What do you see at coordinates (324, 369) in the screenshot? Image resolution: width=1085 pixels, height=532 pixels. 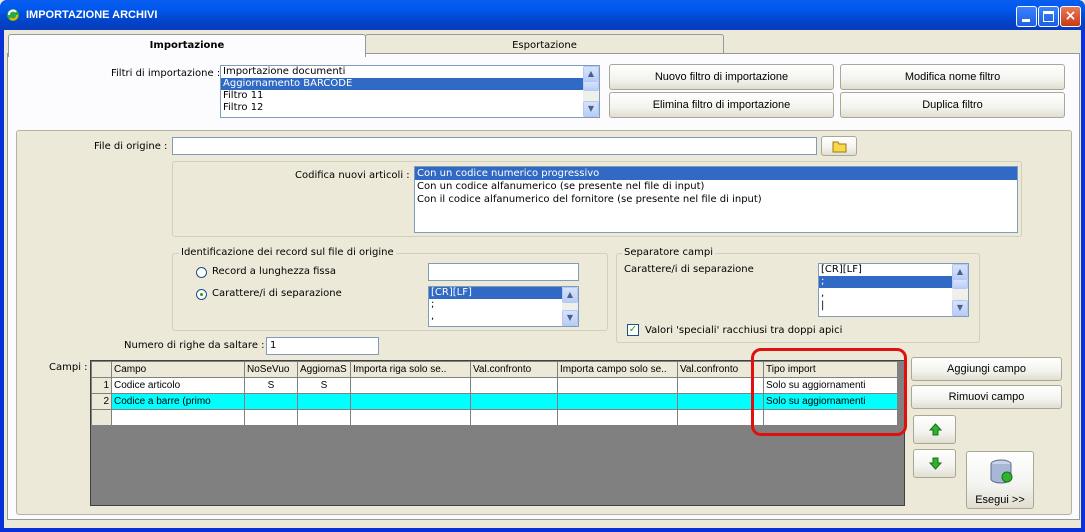 I see `column-header: AggiornaS` at bounding box center [324, 369].